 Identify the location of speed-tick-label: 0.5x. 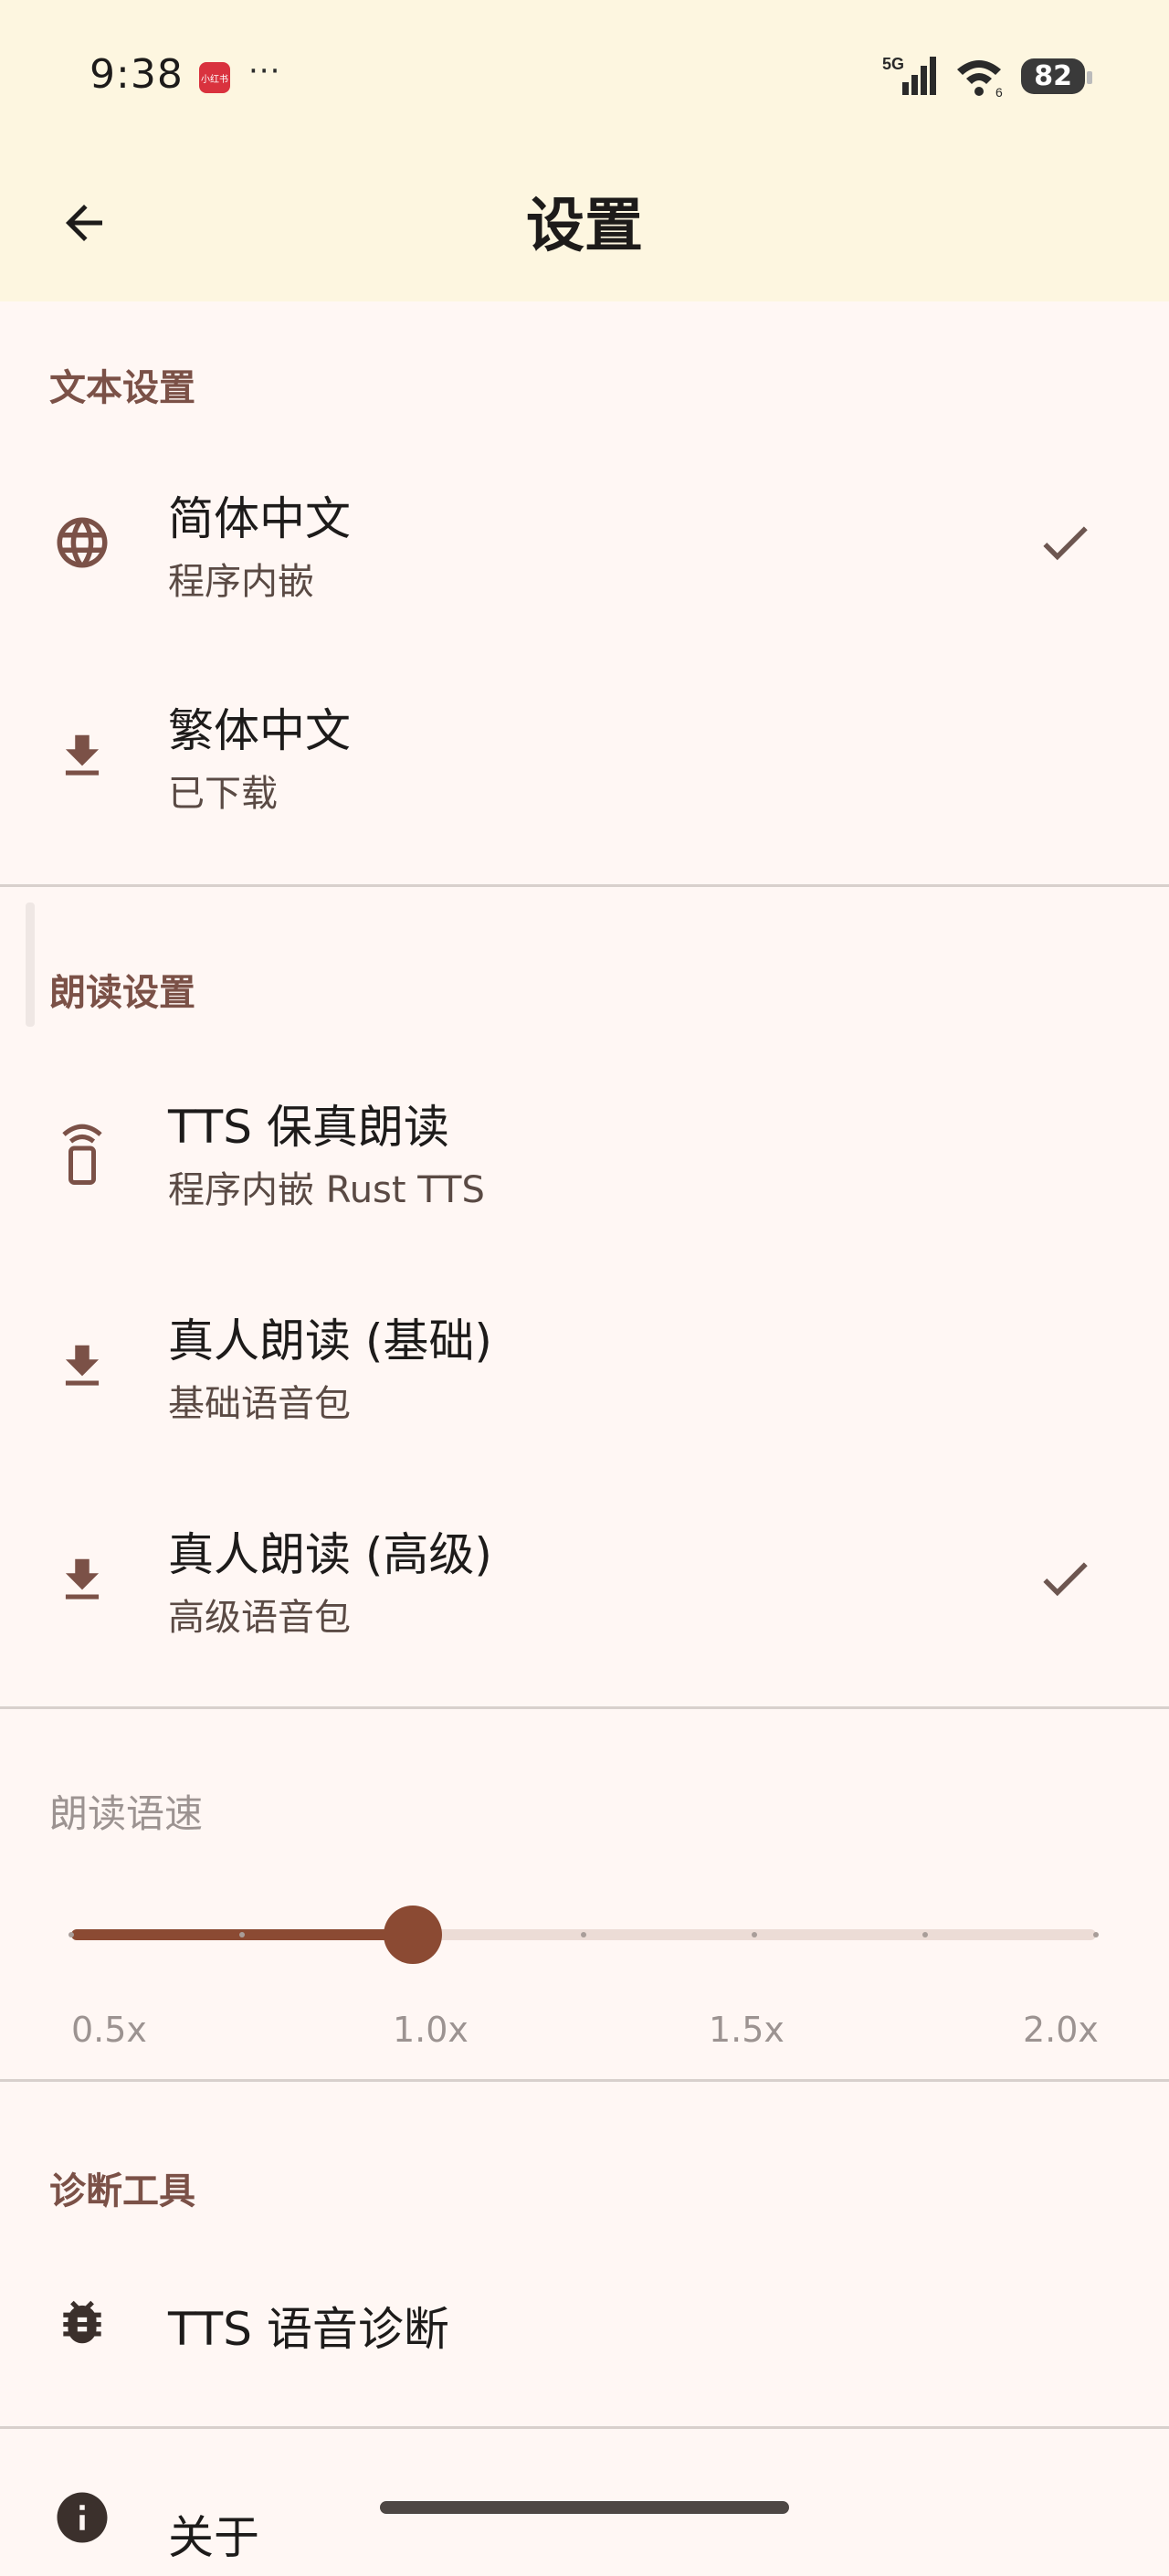
(109, 2030).